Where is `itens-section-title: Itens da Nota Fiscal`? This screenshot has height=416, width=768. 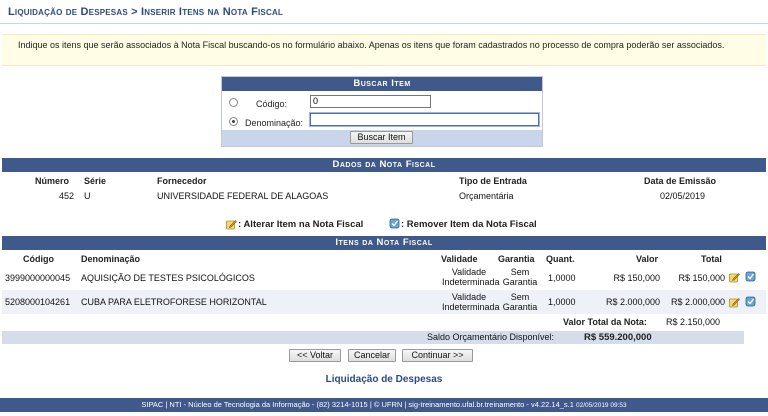 itens-section-title: Itens da Nota Fiscal is located at coordinates (384, 243).